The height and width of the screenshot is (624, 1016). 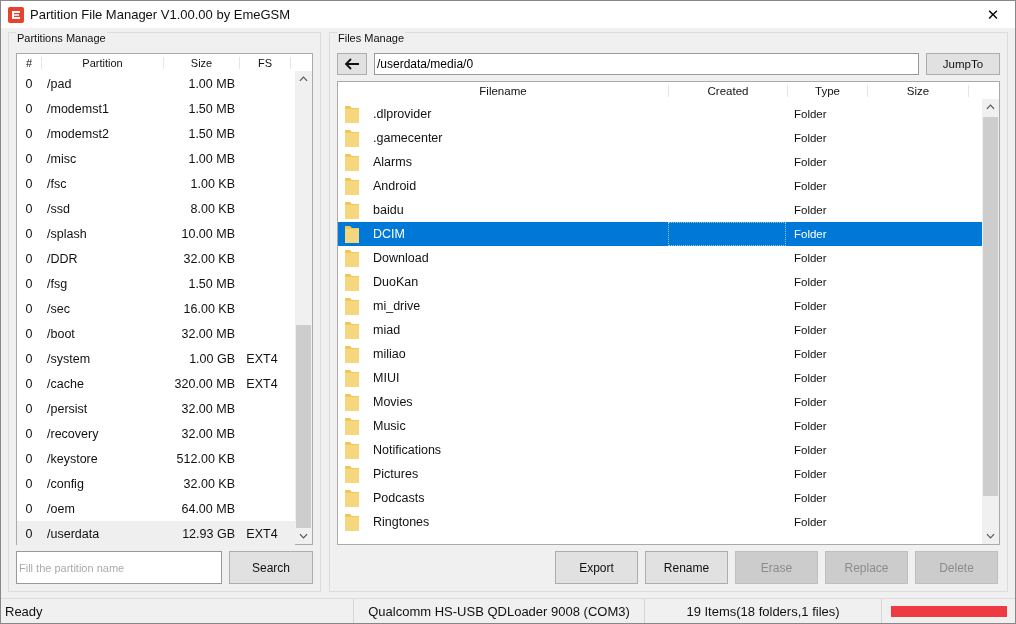 What do you see at coordinates (660, 186) in the screenshot?
I see `file-row: Android Folder` at bounding box center [660, 186].